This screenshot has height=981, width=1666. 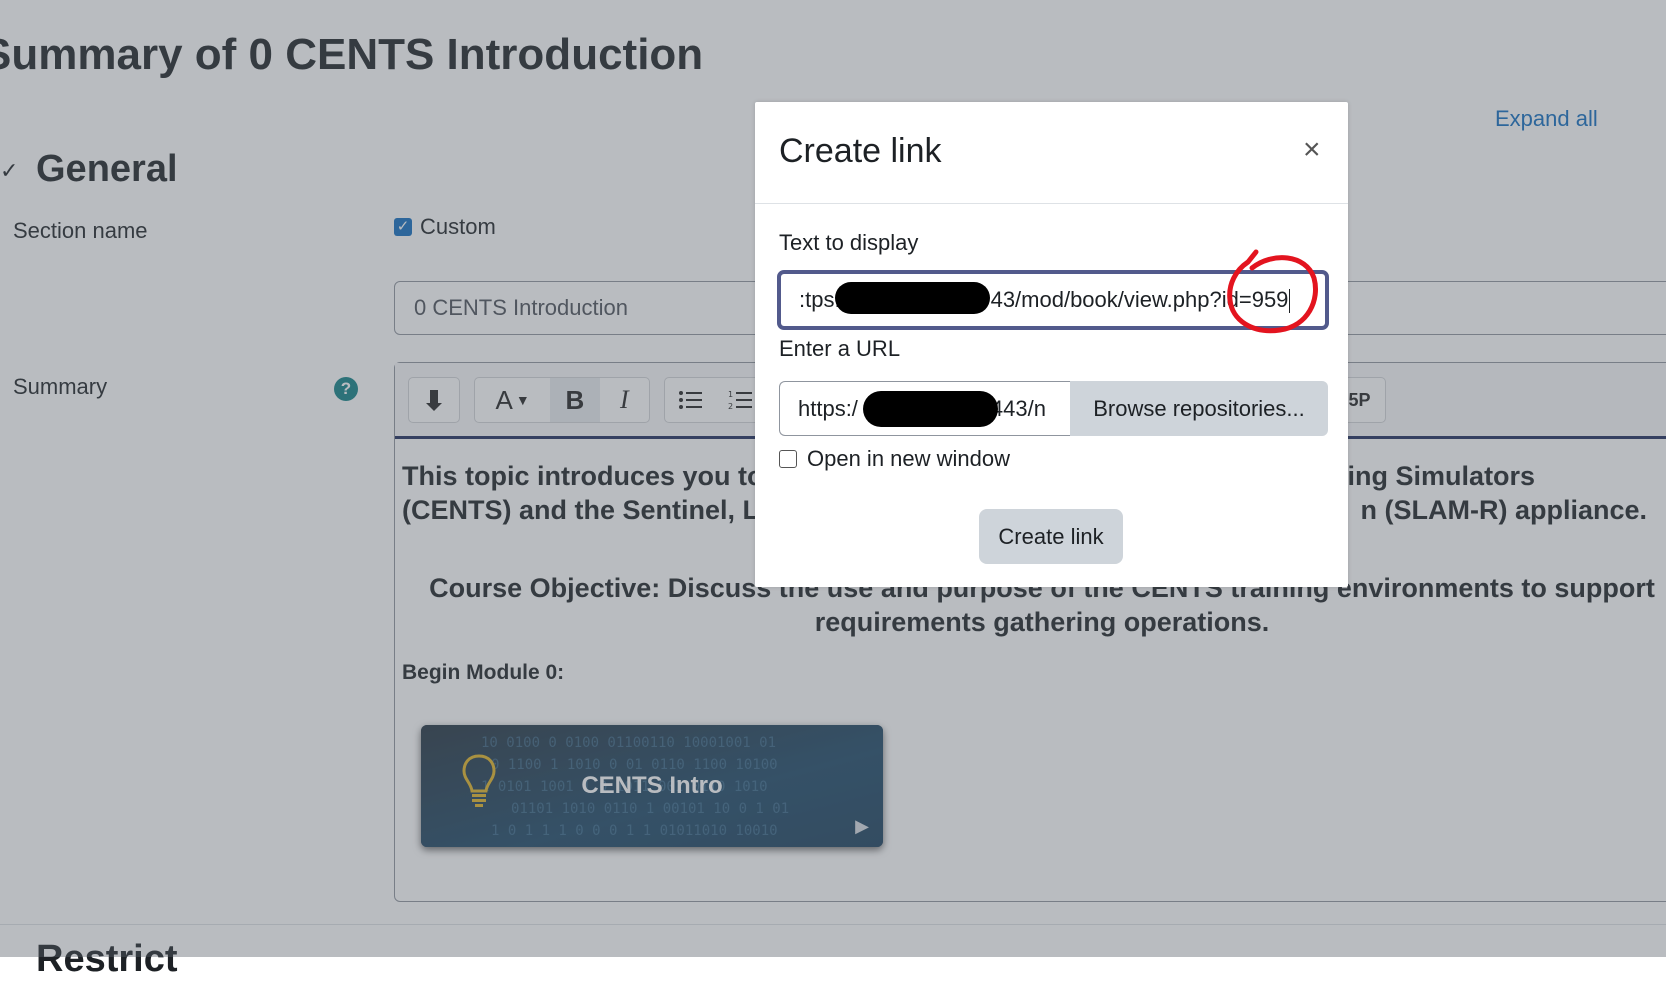 What do you see at coordinates (1018, 408) in the screenshot?
I see `url-suffix: 443/n` at bounding box center [1018, 408].